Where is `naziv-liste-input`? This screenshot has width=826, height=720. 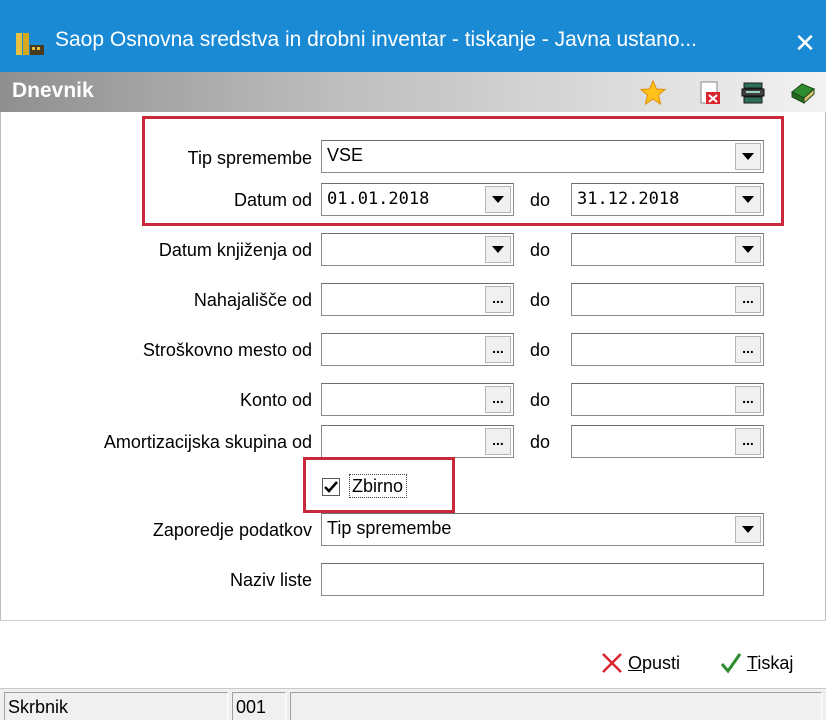 naziv-liste-input is located at coordinates (542, 579).